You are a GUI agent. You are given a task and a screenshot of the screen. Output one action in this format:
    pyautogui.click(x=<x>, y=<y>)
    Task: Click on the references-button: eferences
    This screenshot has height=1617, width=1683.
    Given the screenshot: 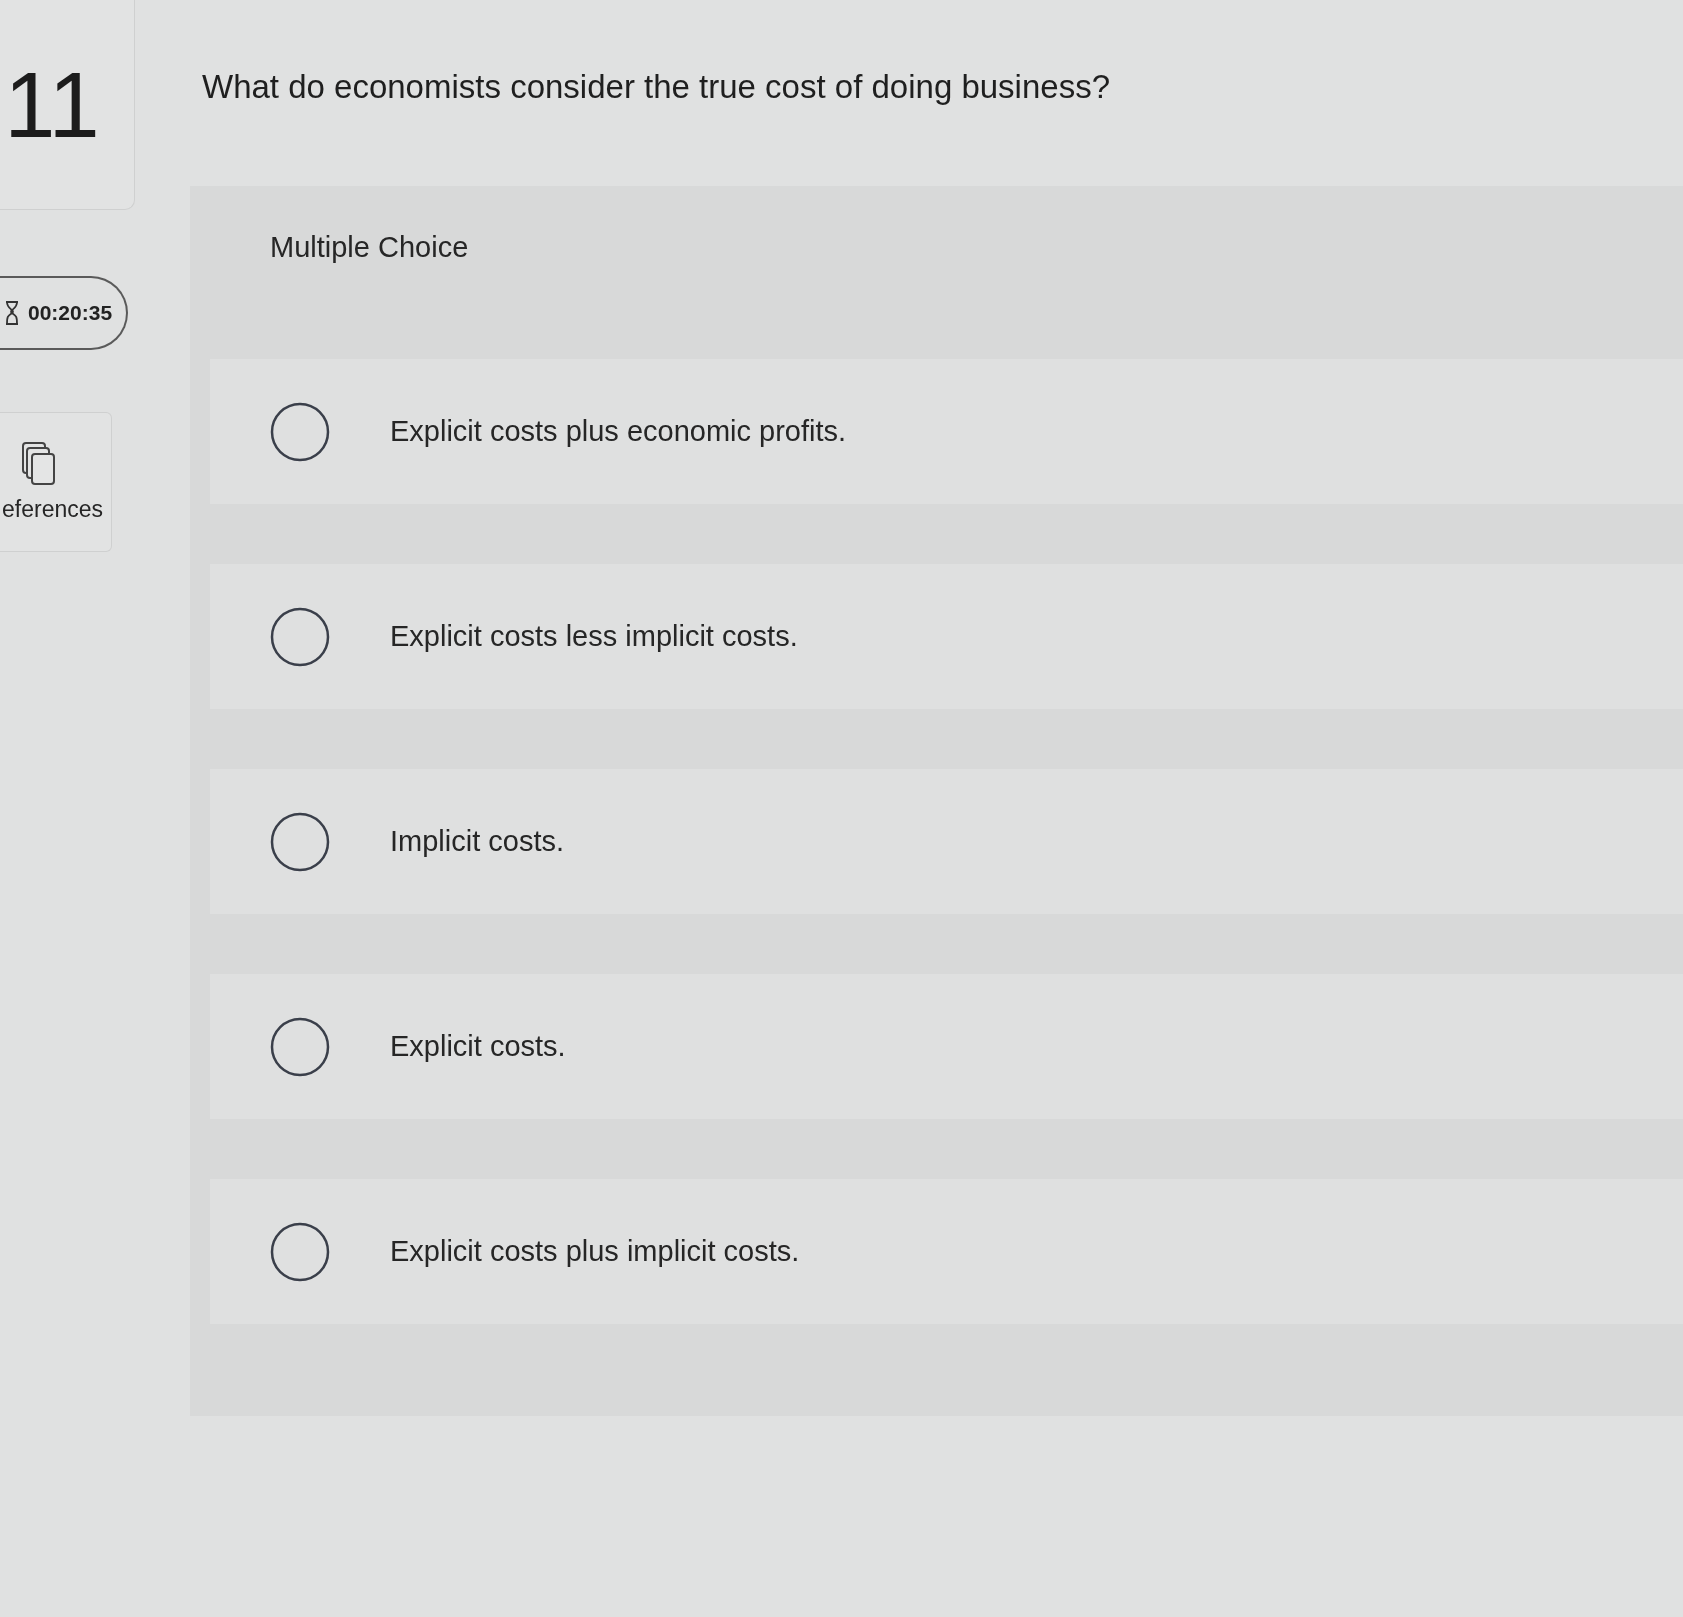 What is the action you would take?
    pyautogui.click(x=56, y=482)
    